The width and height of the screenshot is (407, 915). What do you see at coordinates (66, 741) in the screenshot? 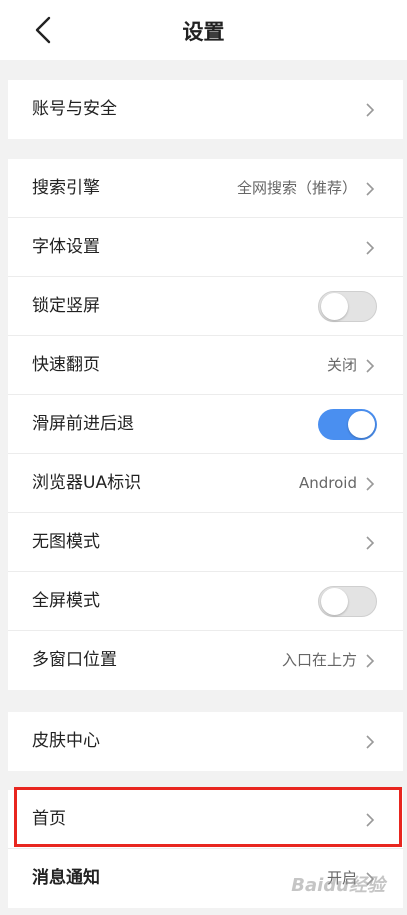
I see `row-label: 皮肤中心` at bounding box center [66, 741].